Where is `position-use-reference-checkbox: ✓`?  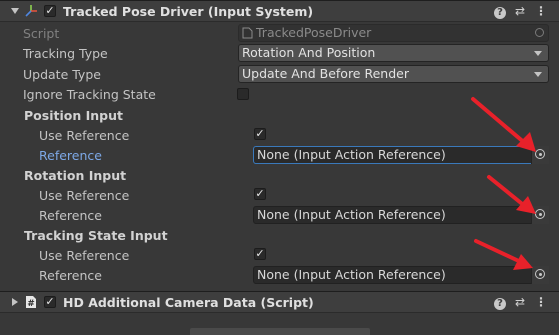
position-use-reference-checkbox: ✓ is located at coordinates (260, 134).